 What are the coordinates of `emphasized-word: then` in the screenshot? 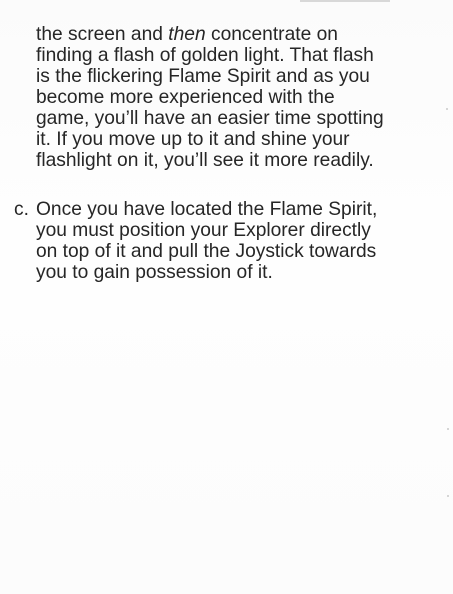 It's located at (187, 34).